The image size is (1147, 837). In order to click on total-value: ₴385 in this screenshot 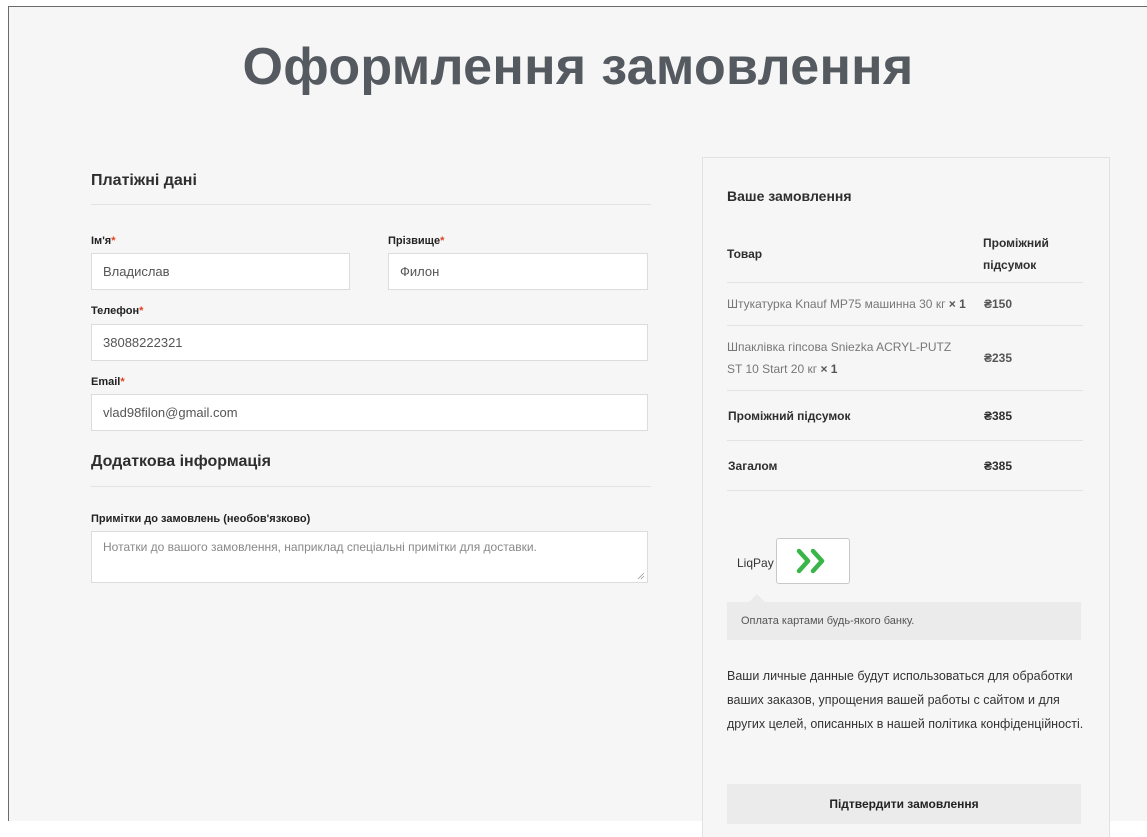, I will do `click(1033, 465)`.